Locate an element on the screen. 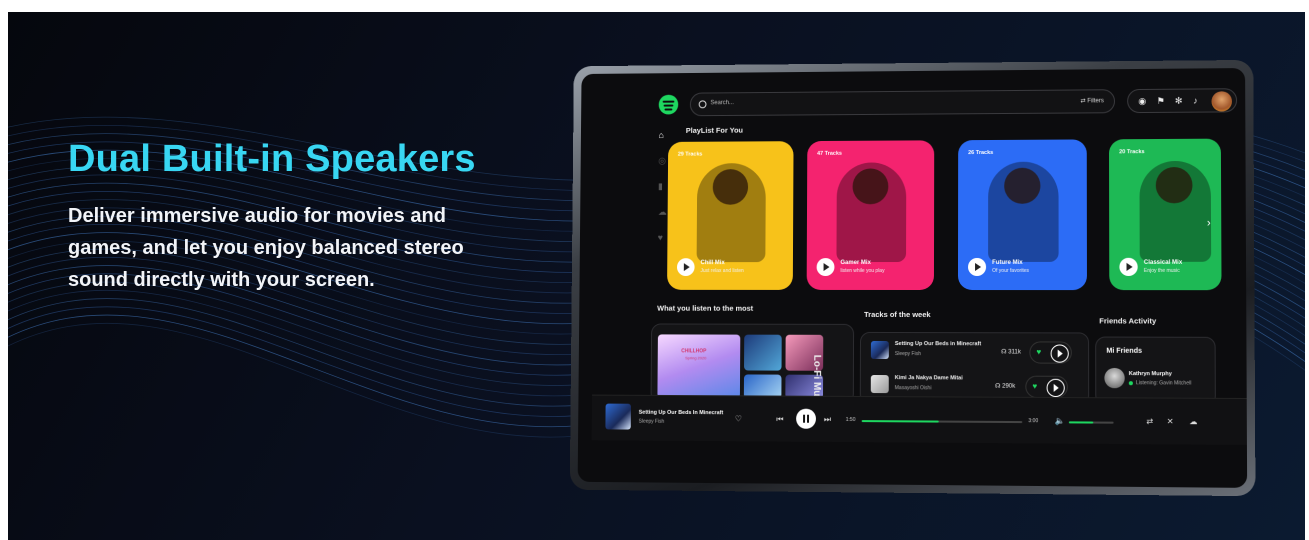  spotify-logo-icon is located at coordinates (668, 104).